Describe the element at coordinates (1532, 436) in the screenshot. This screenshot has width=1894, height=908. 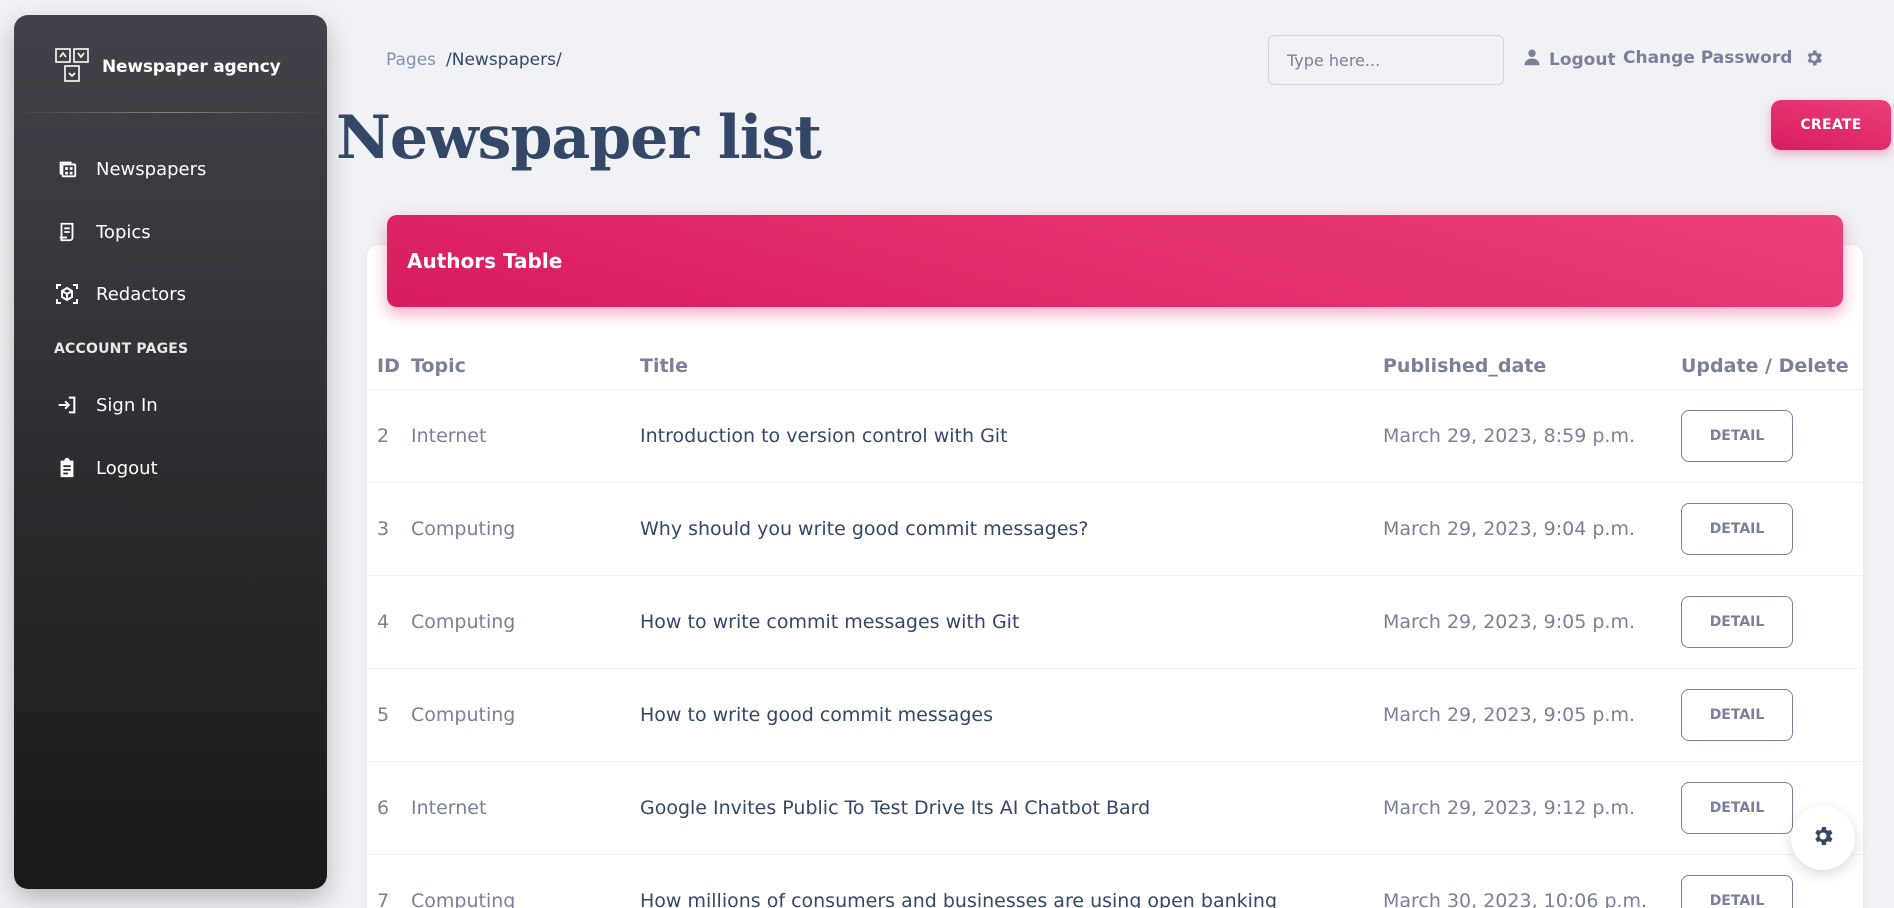
I see `cell-published-date: March 29, 2023, 8:59 p.m.` at that location.